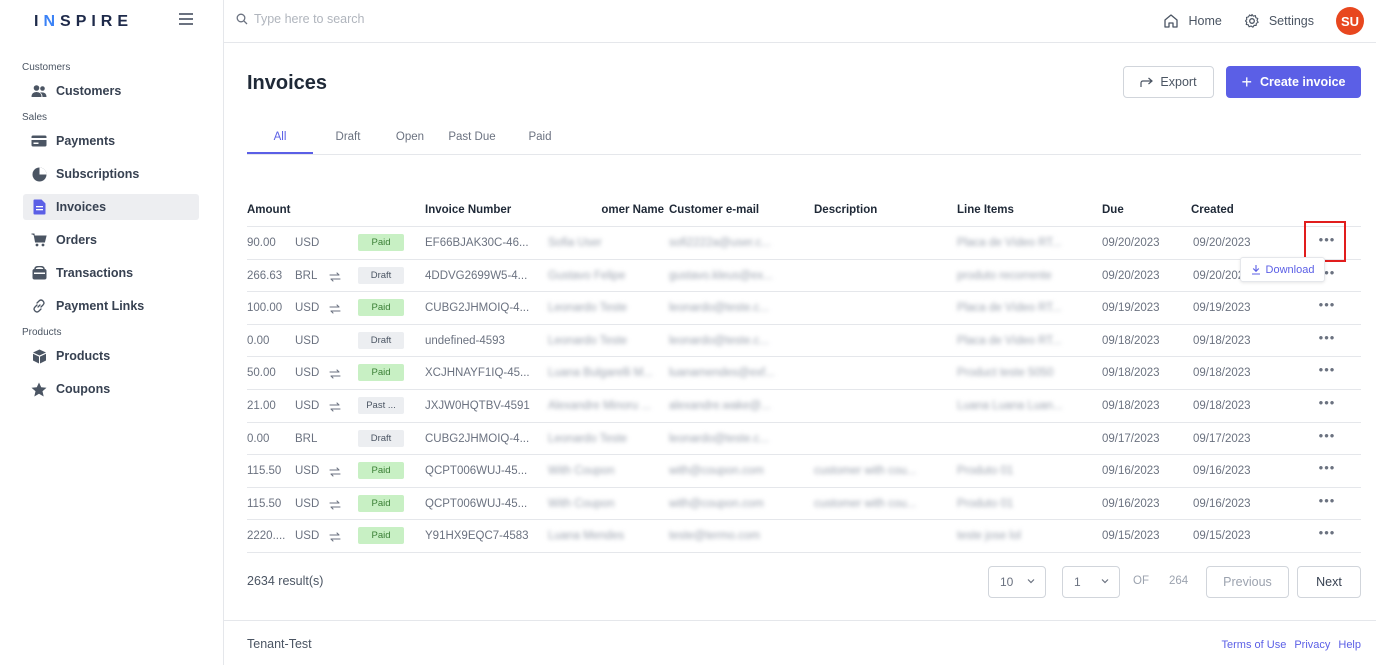  I want to click on sidebar-item-payment-links: Payment Links, so click(111, 306).